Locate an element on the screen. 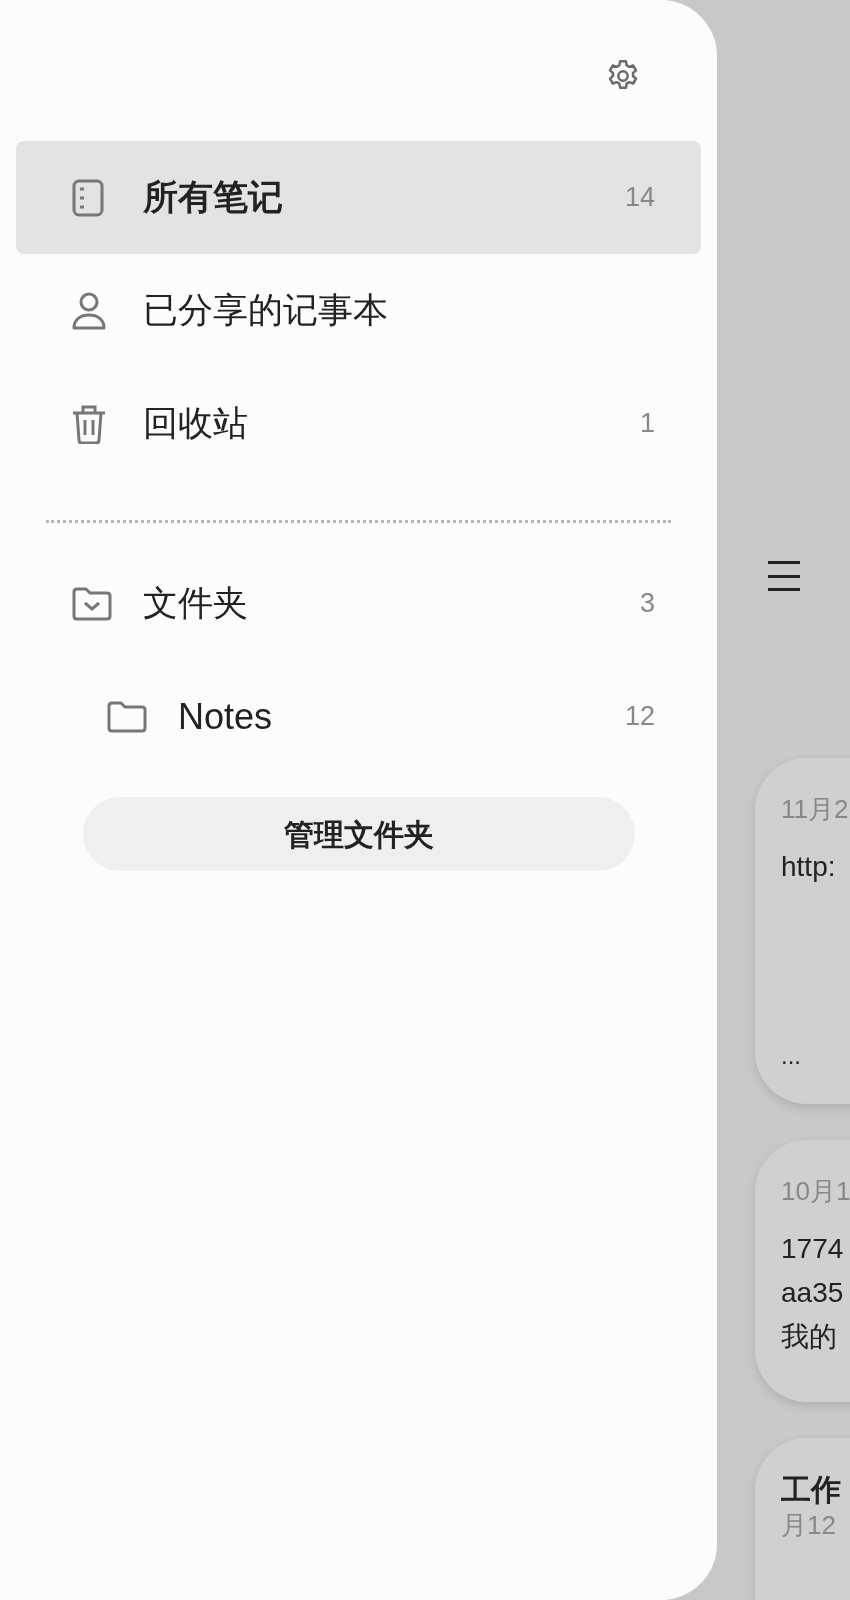 Image resolution: width=850 pixels, height=1600 pixels. item-label: 已分享的记事本 is located at coordinates (266, 310).